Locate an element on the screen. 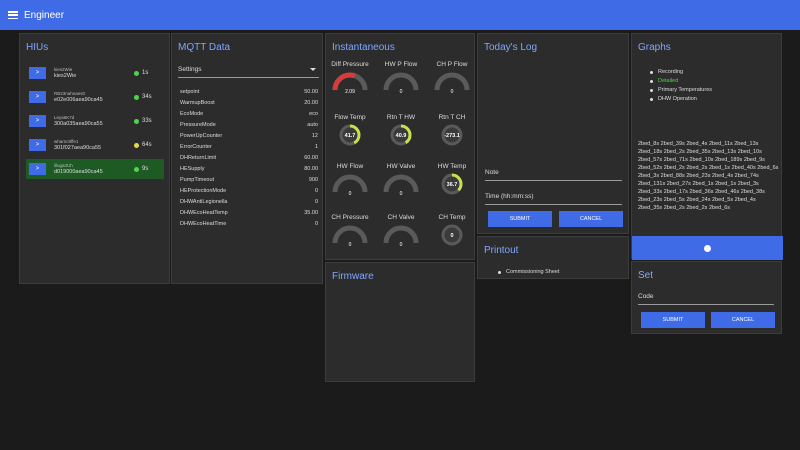  log-submit-button: SUBMIT is located at coordinates (520, 219).